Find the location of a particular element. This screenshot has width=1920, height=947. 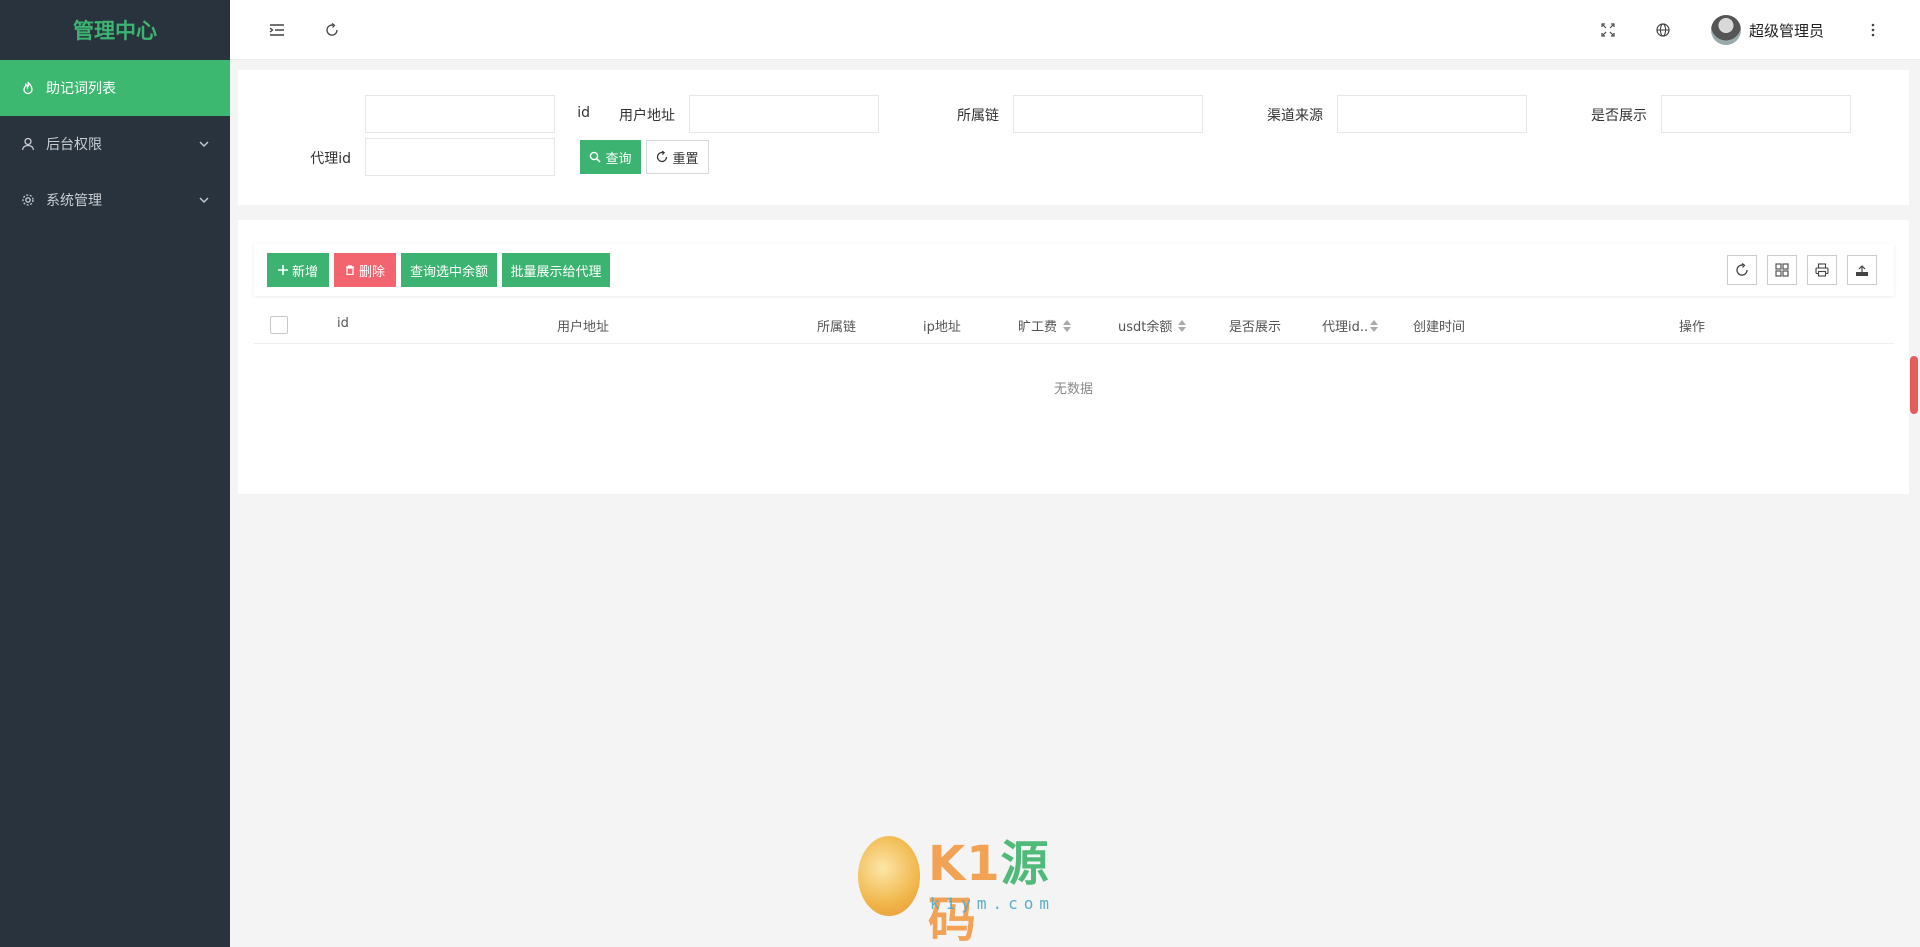

print-icon is located at coordinates (1822, 270).